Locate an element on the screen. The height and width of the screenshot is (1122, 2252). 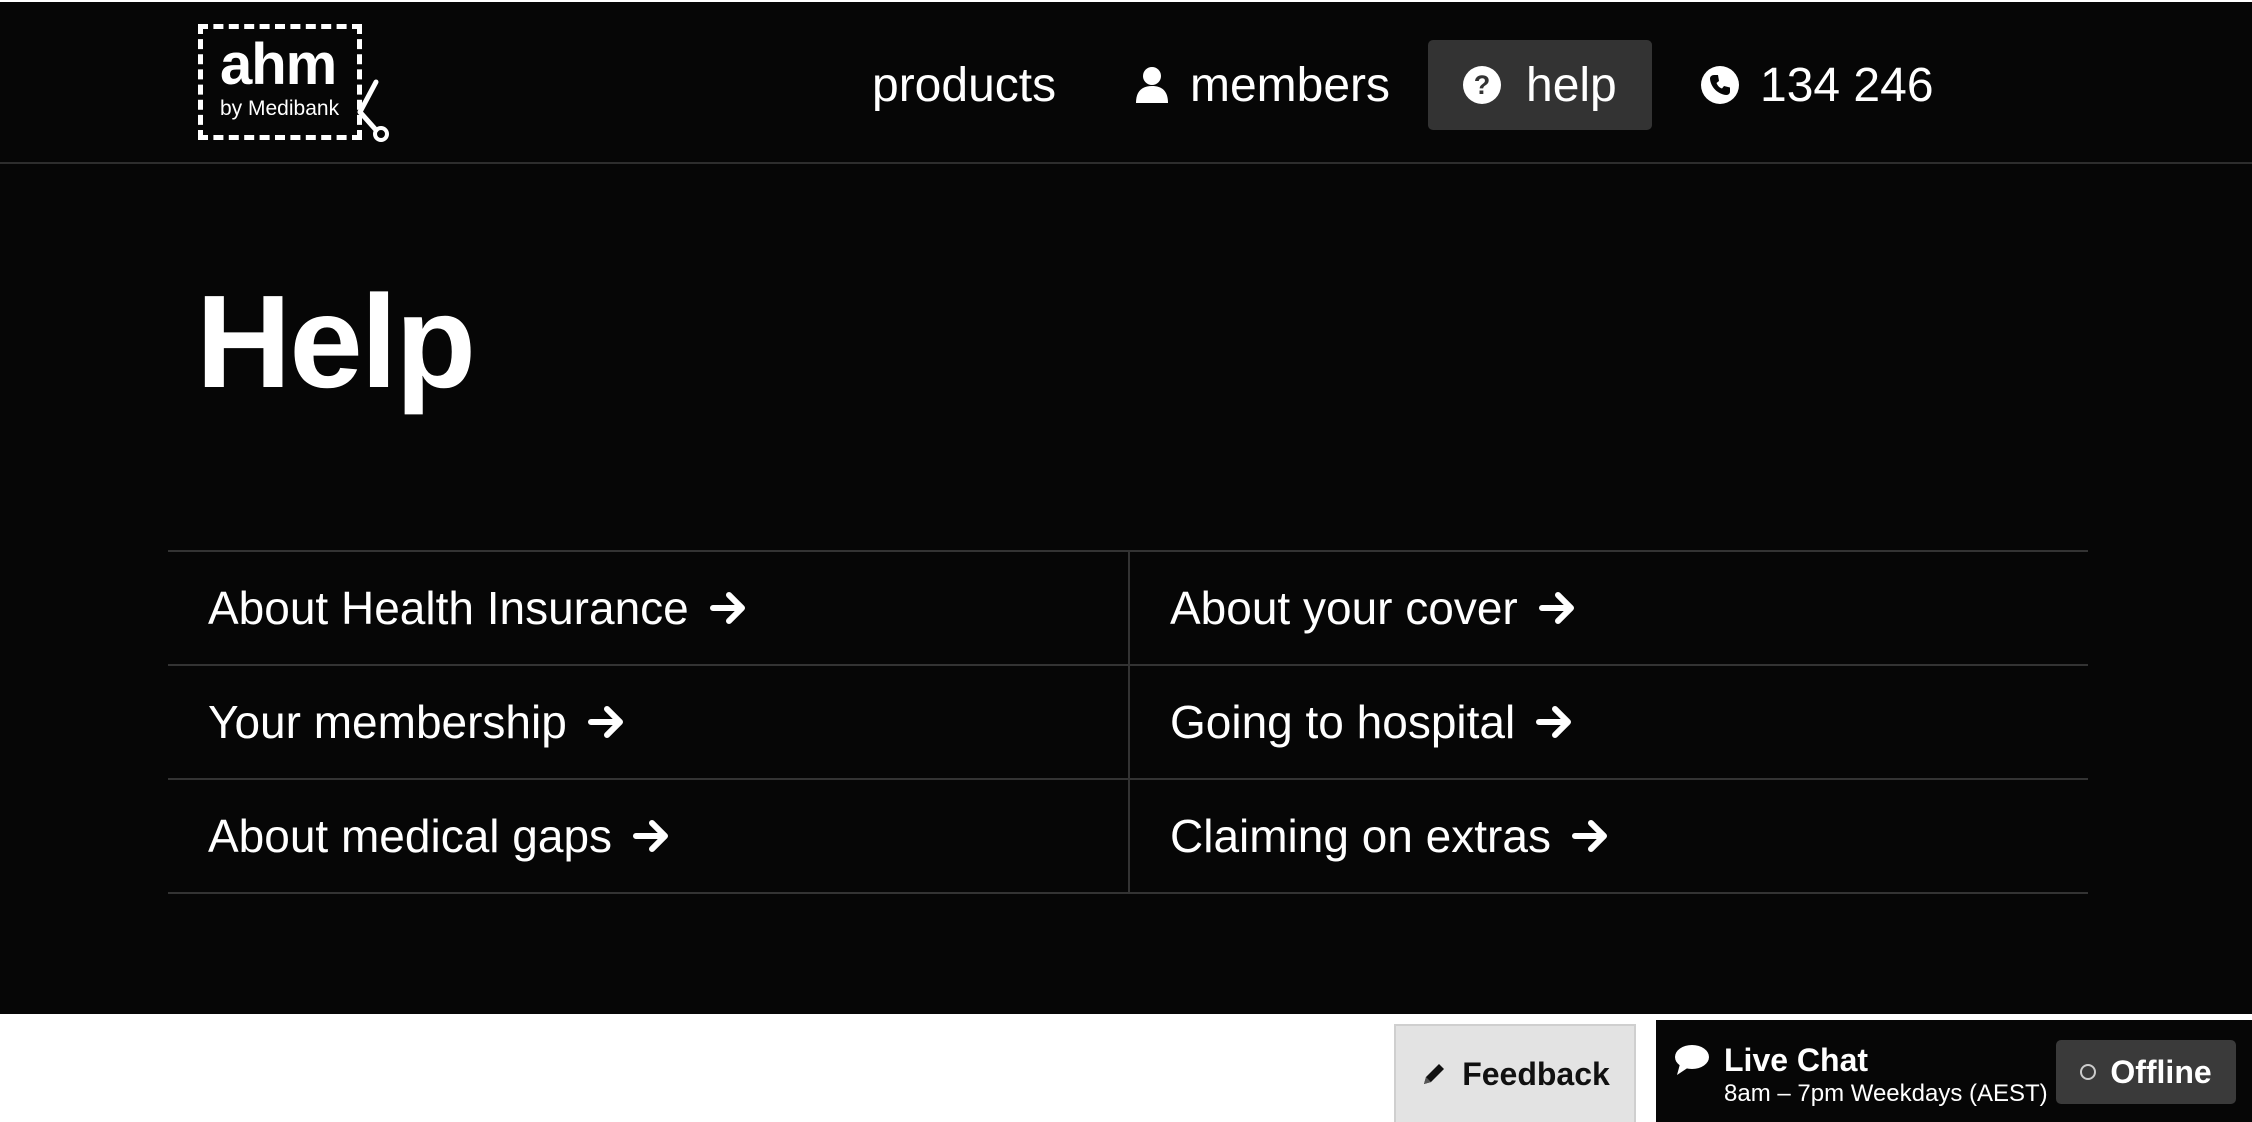
help-link-about-health-insurance: About Health Insurance is located at coordinates (649, 609).